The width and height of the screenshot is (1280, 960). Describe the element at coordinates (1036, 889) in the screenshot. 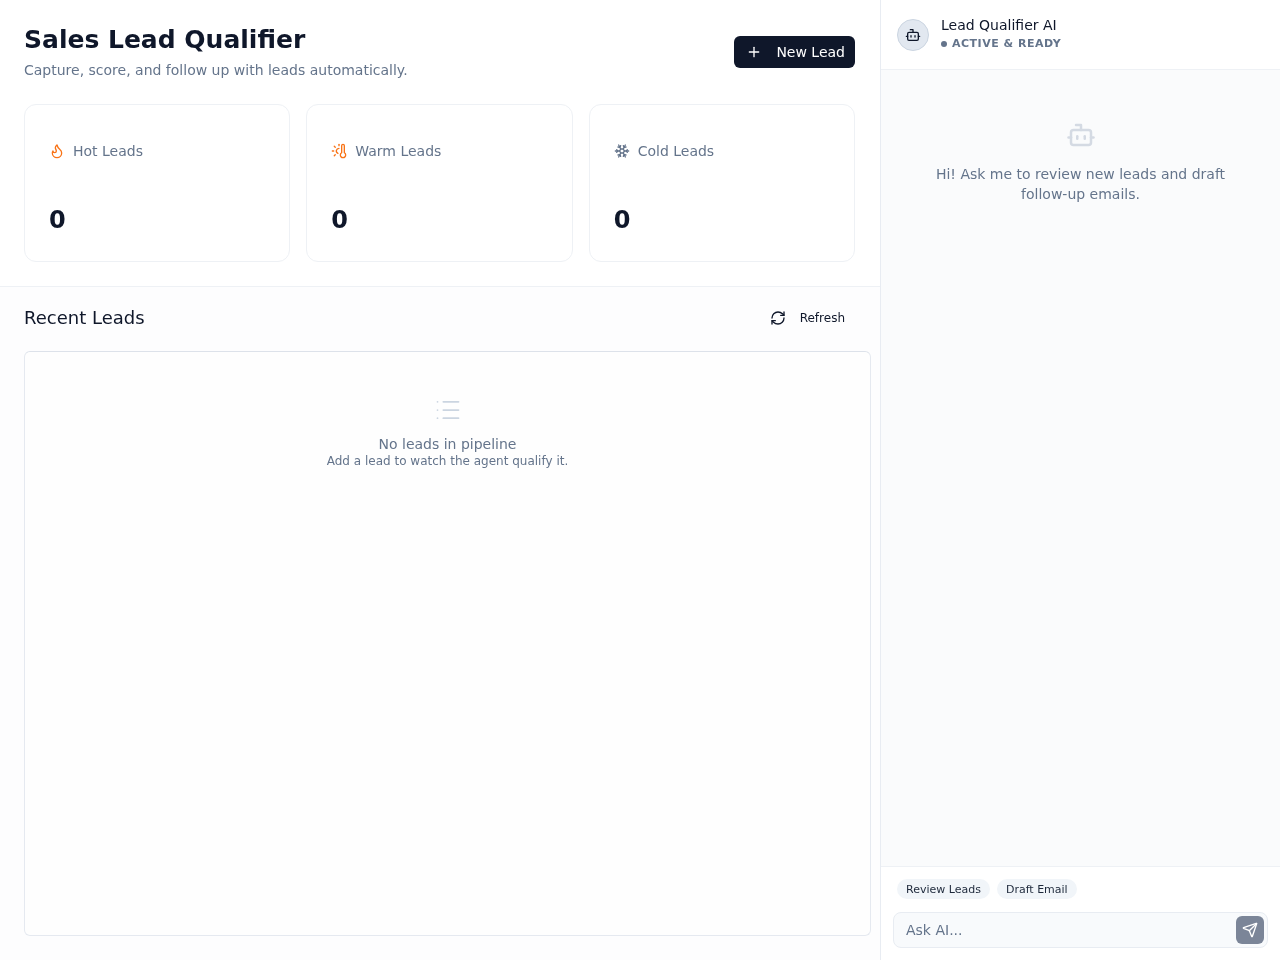

I see `quick-action-chip: Draft Email` at that location.